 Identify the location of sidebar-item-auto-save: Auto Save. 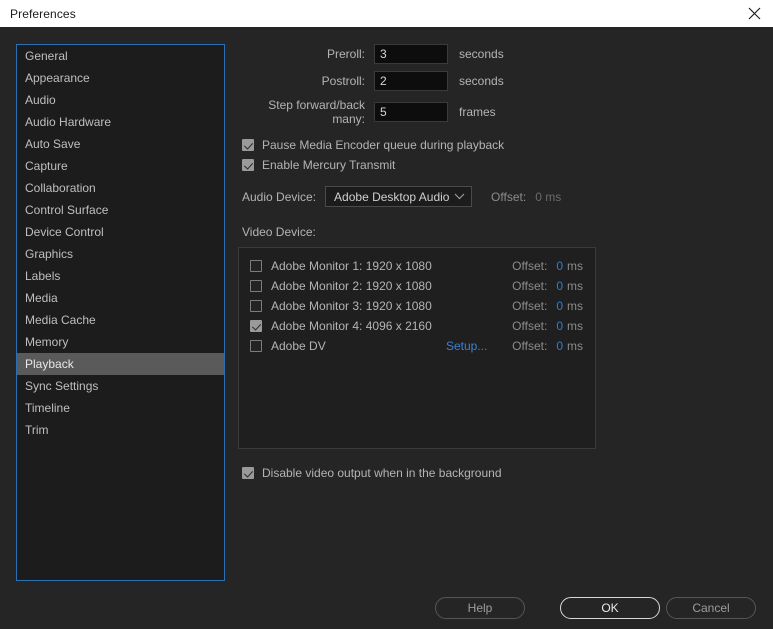
(120, 144).